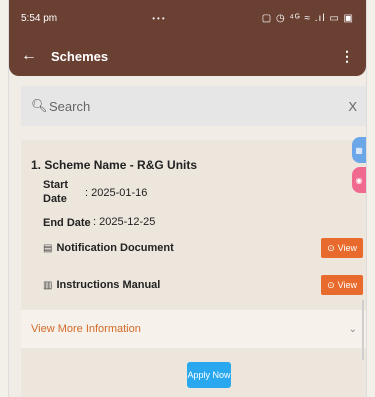 The width and height of the screenshot is (375, 397). I want to click on search-icon: 🔍︎, so click(39, 105).